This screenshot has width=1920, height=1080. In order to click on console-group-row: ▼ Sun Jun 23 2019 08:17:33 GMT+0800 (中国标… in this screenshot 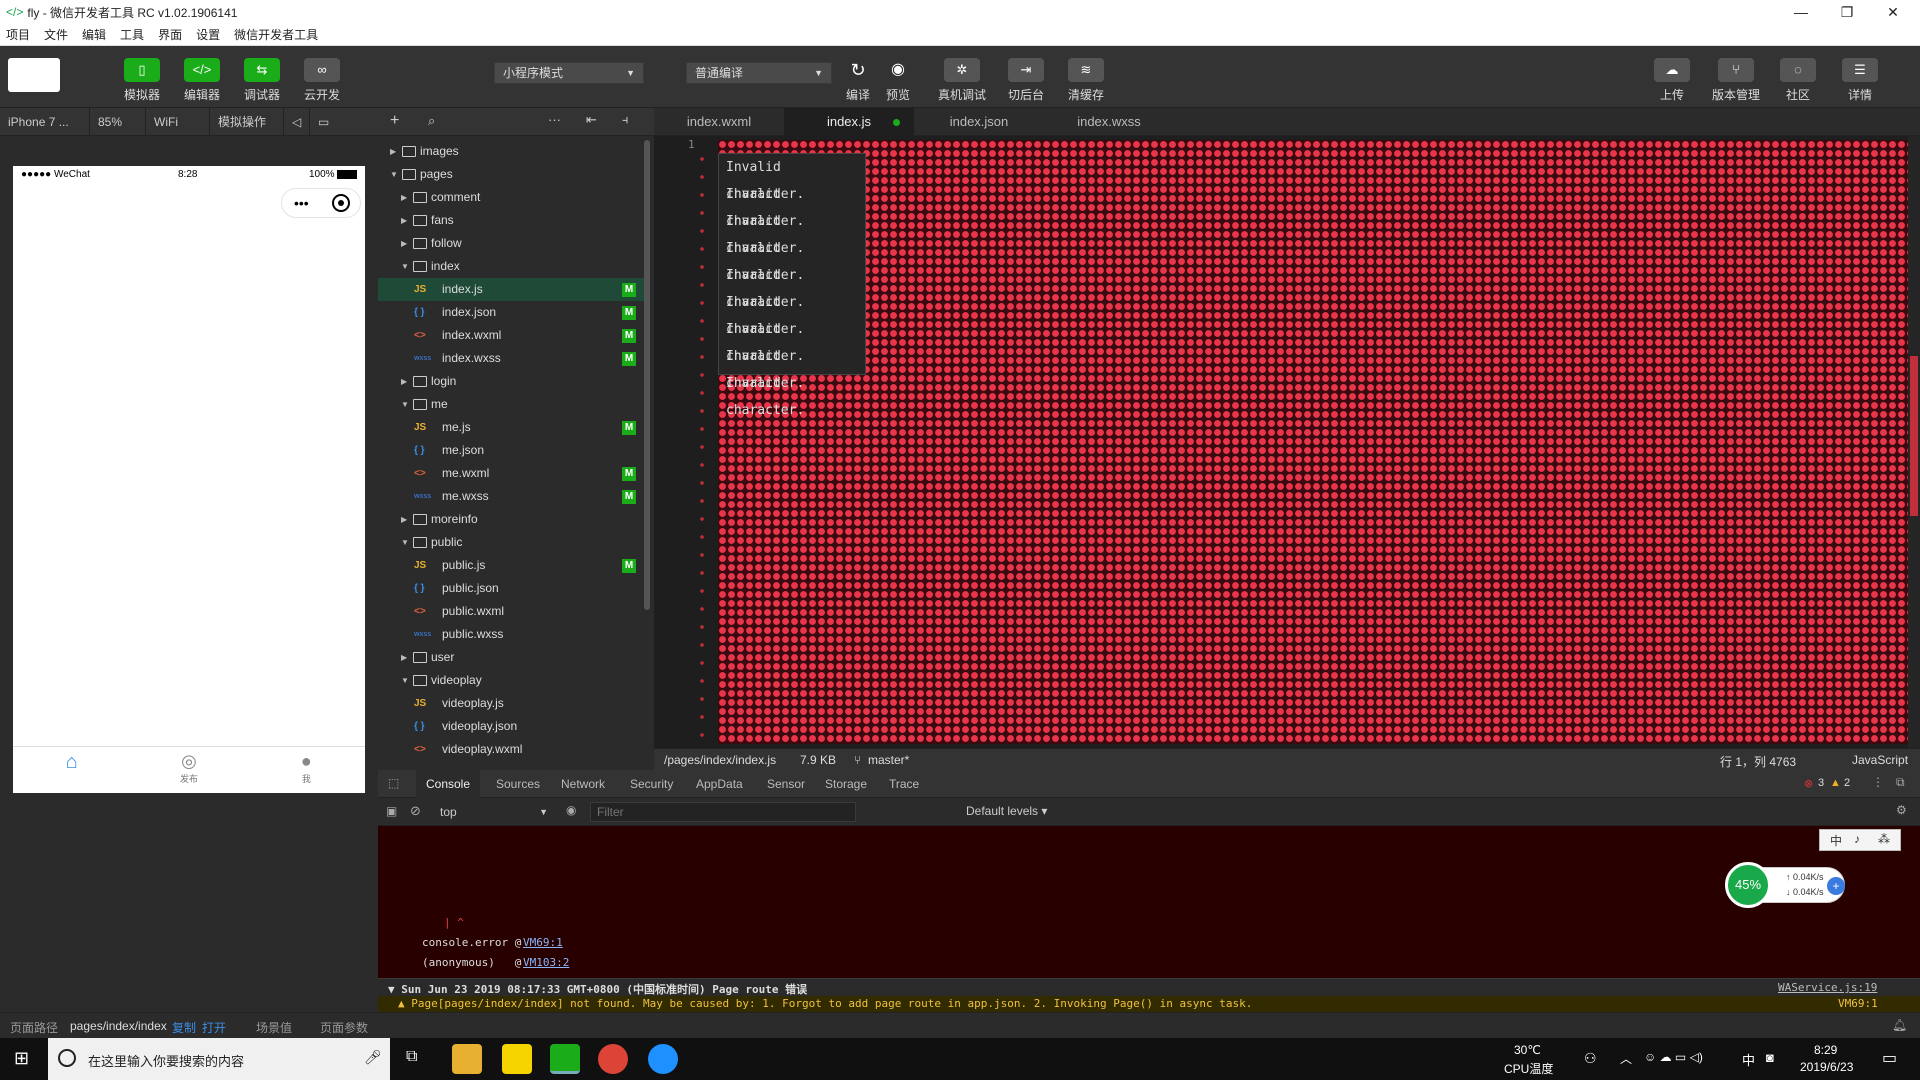, I will do `click(1149, 987)`.